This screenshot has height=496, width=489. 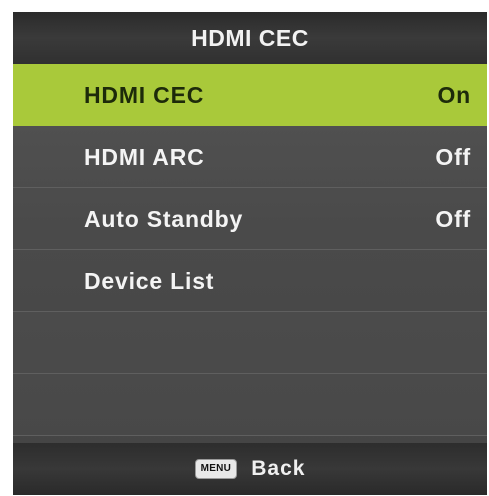 I want to click on menu-item-label: HDMI ARC, so click(x=144, y=157).